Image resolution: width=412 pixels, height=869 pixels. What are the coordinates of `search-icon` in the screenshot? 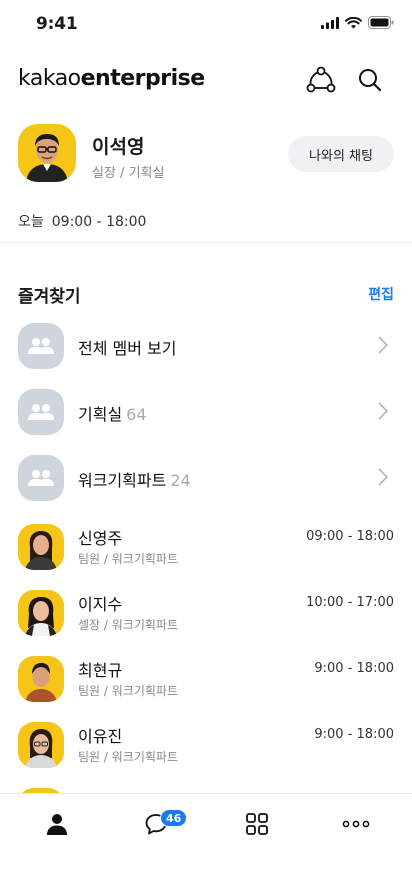 It's located at (370, 80).